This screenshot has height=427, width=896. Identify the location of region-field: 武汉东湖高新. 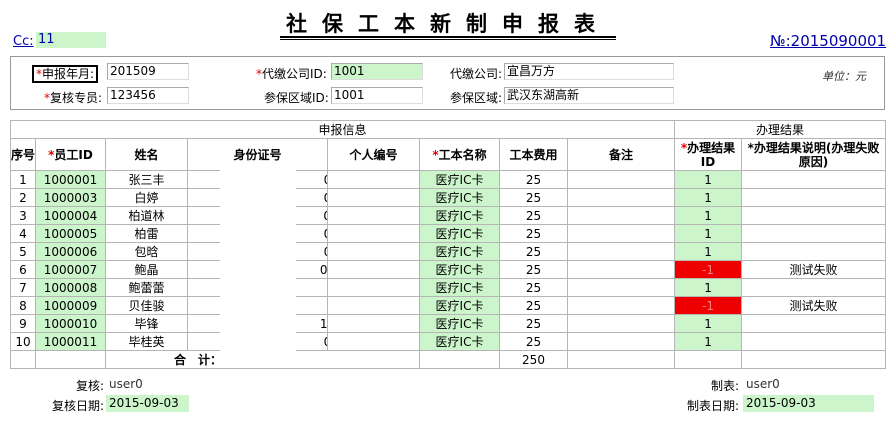
(589, 95).